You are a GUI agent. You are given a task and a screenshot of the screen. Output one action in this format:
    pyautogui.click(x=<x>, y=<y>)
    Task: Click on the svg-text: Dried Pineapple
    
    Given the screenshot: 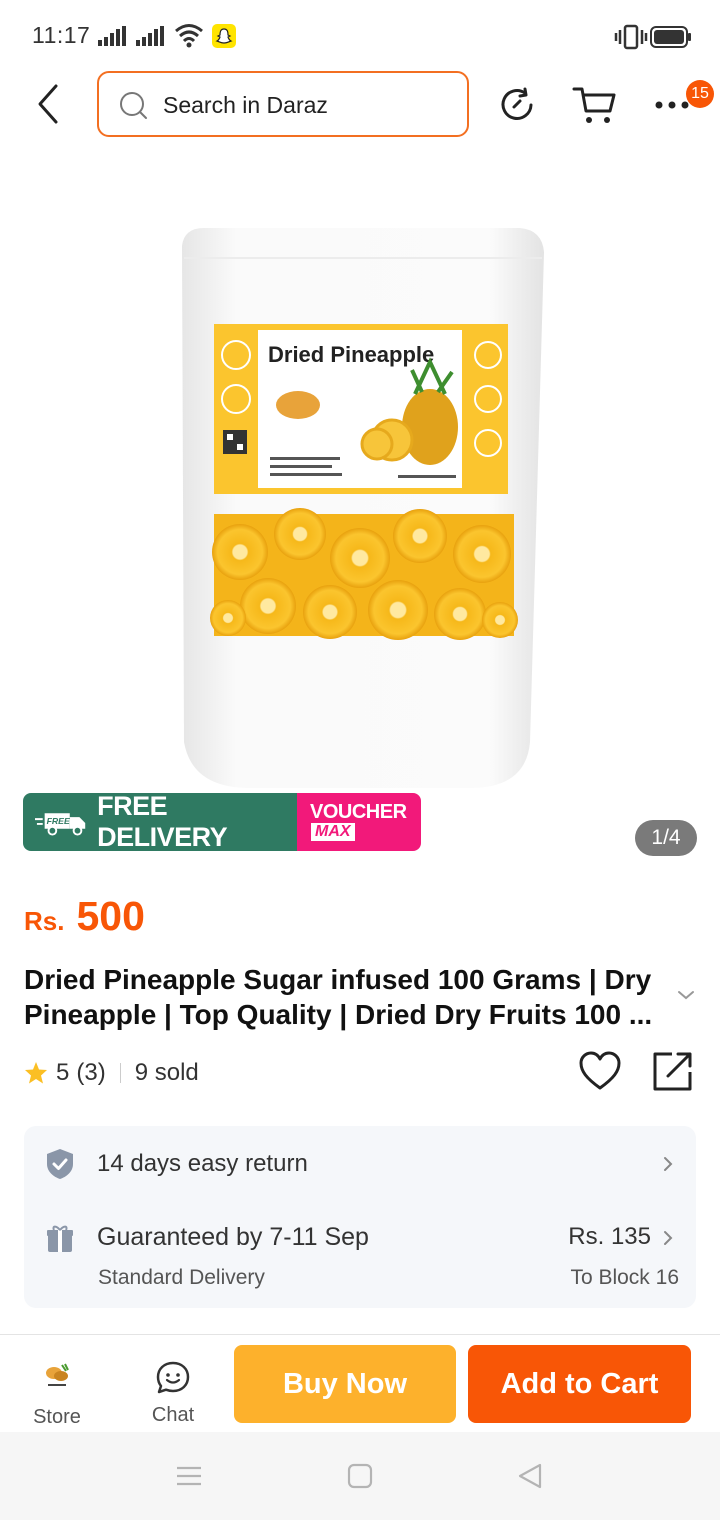 What is the action you would take?
    pyautogui.click(x=351, y=354)
    